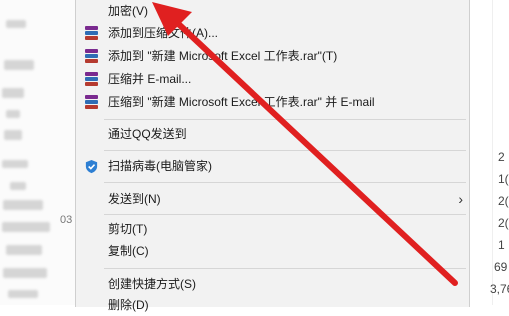  I want to click on column-divider, so click(492, 152).